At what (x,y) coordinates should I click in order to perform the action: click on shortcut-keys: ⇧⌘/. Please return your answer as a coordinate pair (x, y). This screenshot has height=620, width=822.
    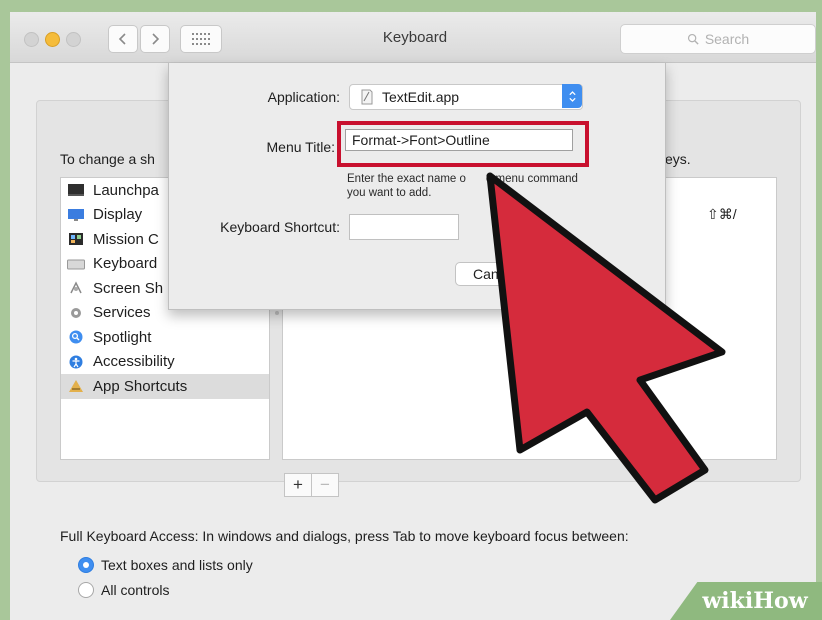
    Looking at the image, I should click on (722, 214).